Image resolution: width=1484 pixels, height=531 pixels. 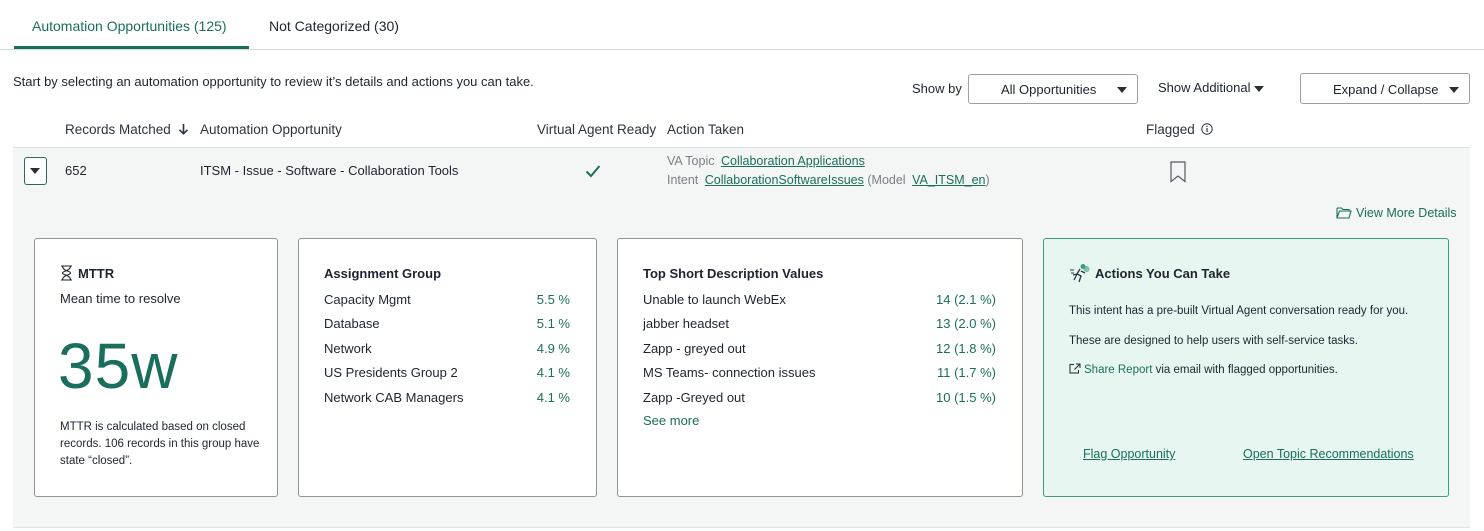 I want to click on va-topic-line: VA Topic Collaboration Applications, so click(x=766, y=161).